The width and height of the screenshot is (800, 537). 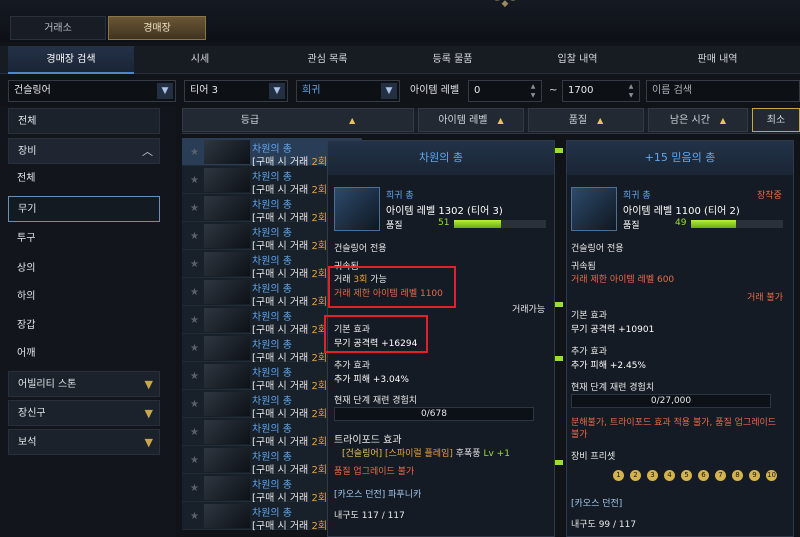 What do you see at coordinates (577, 60) in the screenshot?
I see `subtab-bid-history: 입찰 내역` at bounding box center [577, 60].